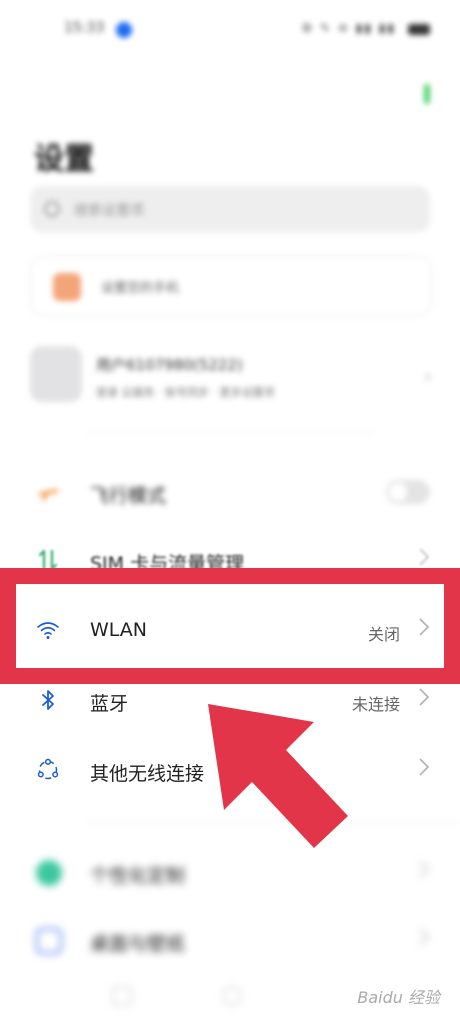 The image size is (460, 1024). I want to click on recent-apps-icon, so click(122, 996).